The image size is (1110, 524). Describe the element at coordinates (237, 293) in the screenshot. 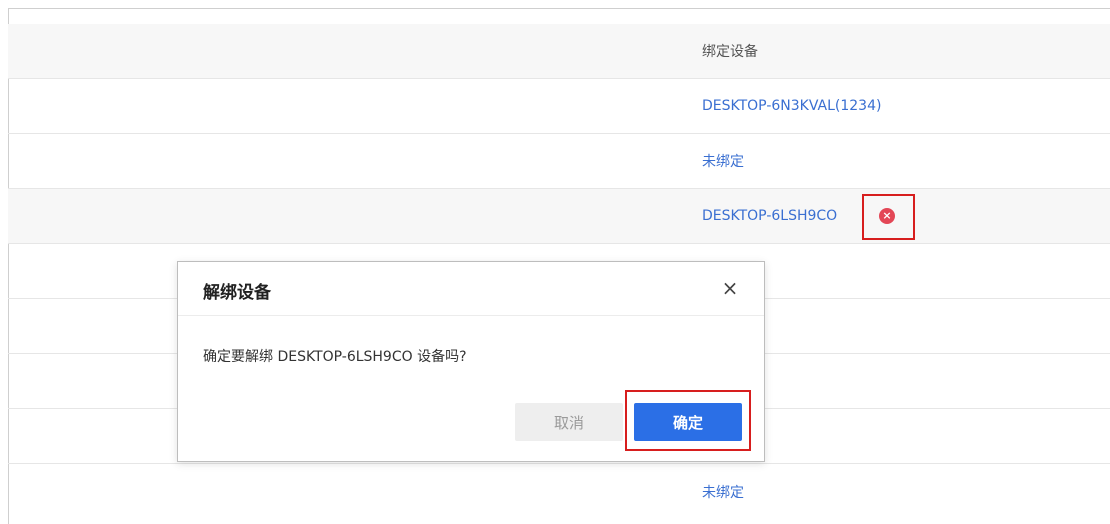

I see `dialog-title: 解绑设备` at that location.